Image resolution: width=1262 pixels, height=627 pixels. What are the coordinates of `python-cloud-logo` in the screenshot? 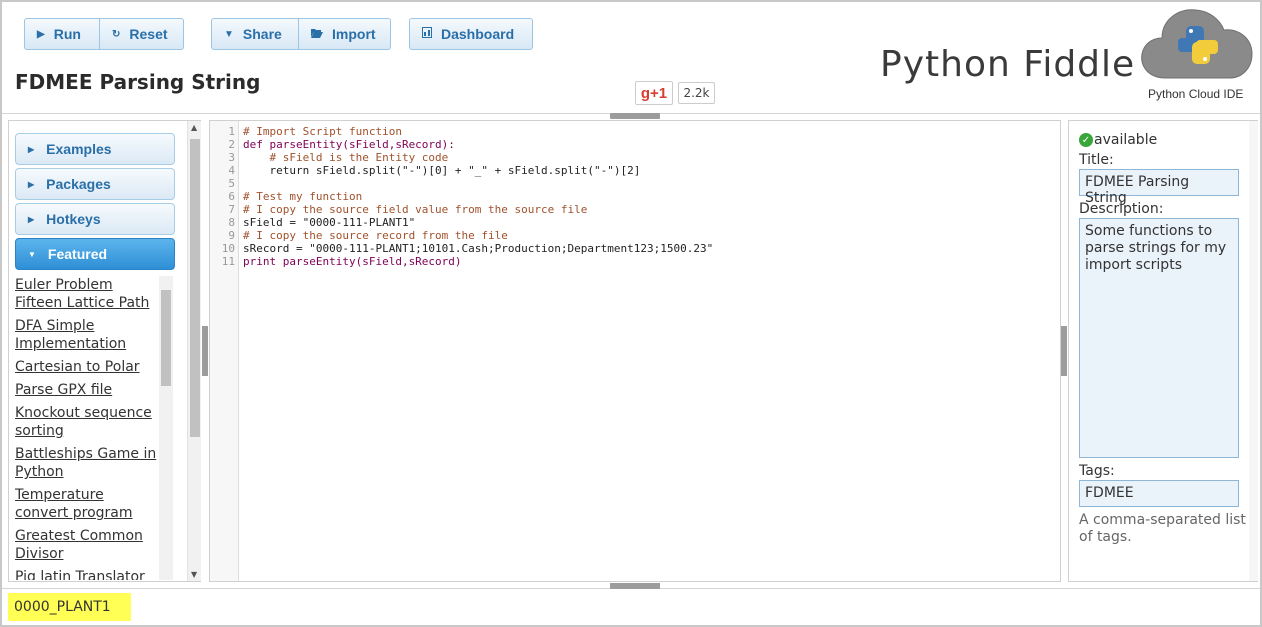 It's located at (1197, 44).